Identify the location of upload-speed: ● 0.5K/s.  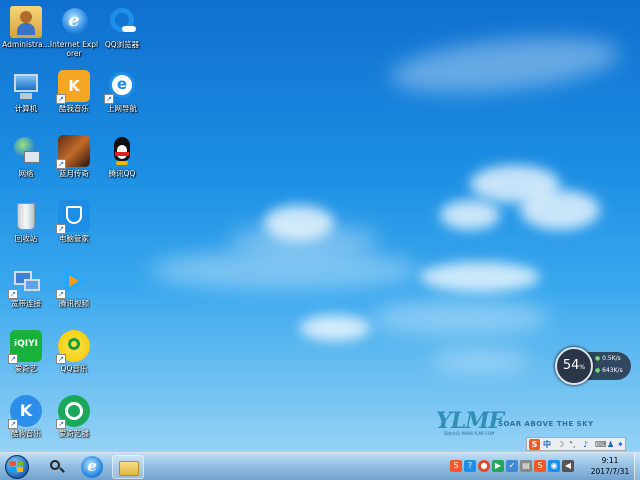
(608, 358).